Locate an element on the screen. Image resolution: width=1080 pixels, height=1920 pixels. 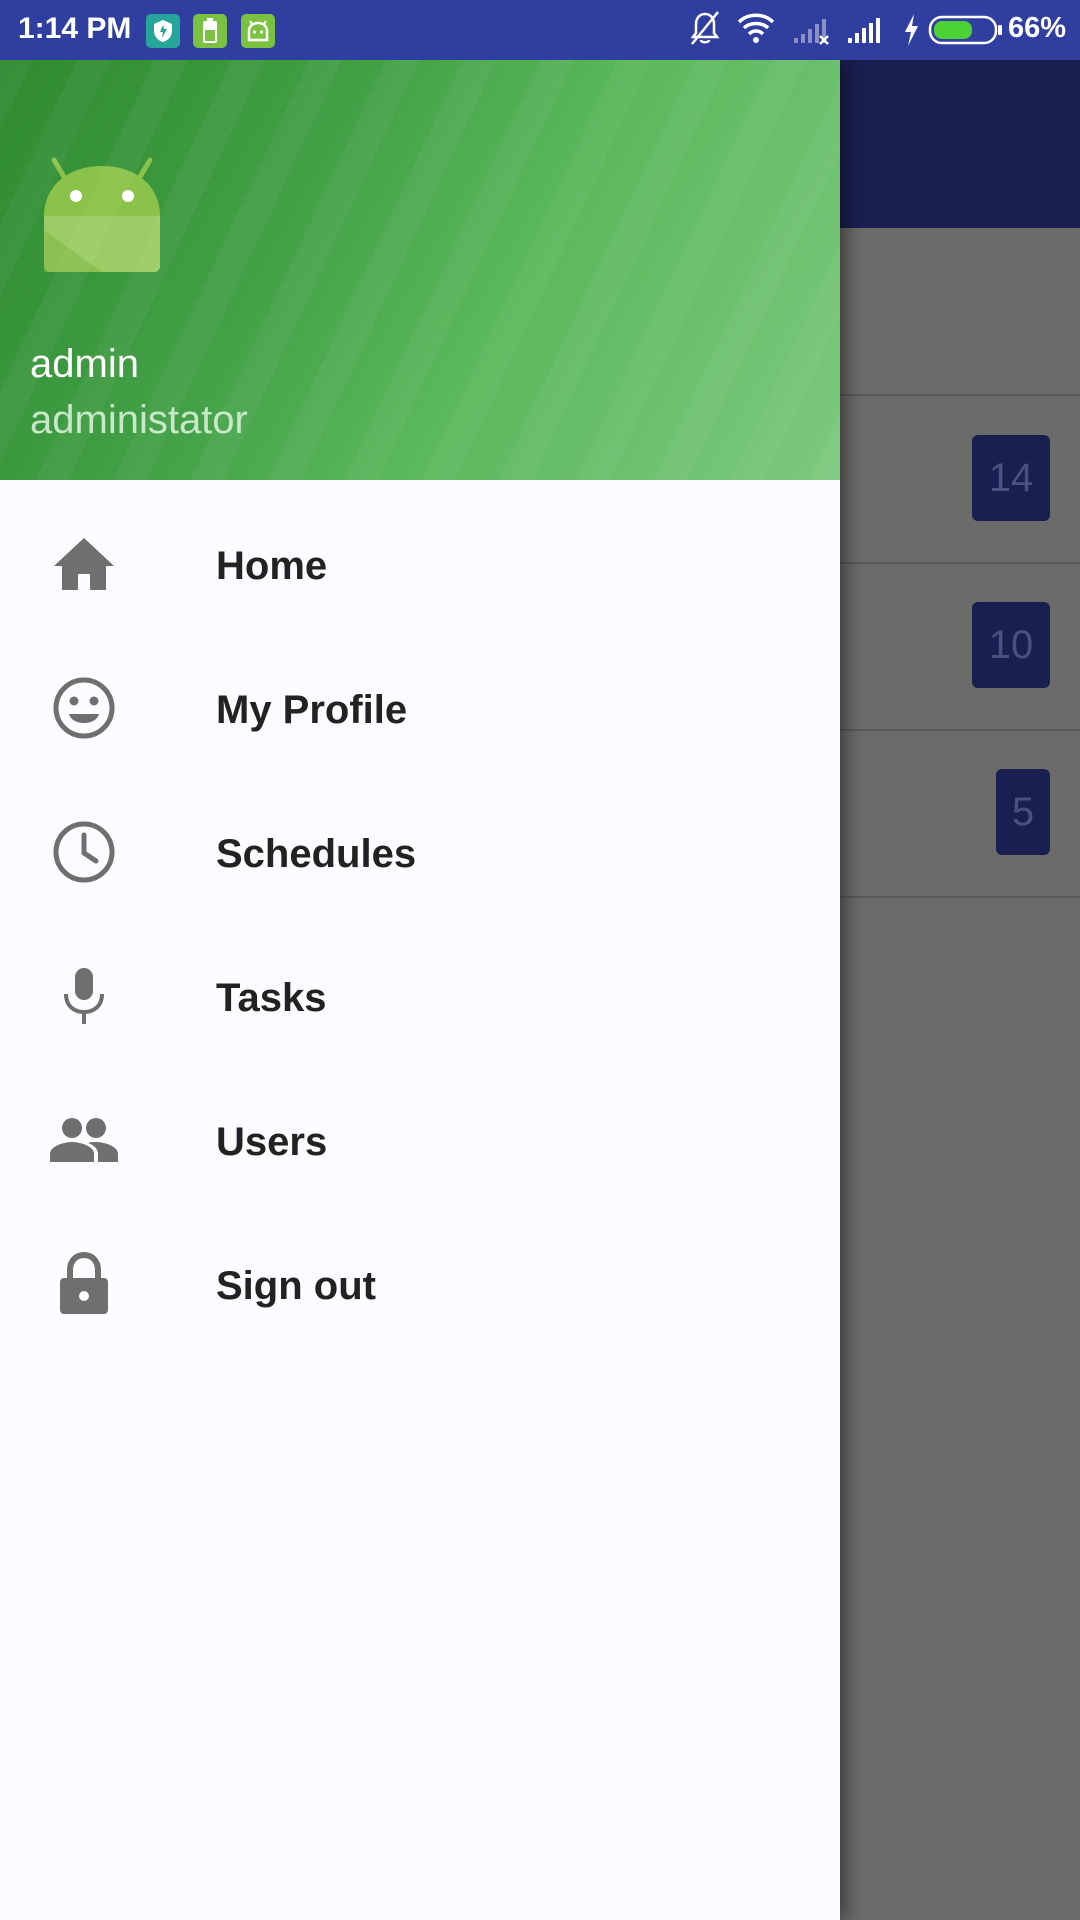
signal-icon is located at coordinates (864, 30).